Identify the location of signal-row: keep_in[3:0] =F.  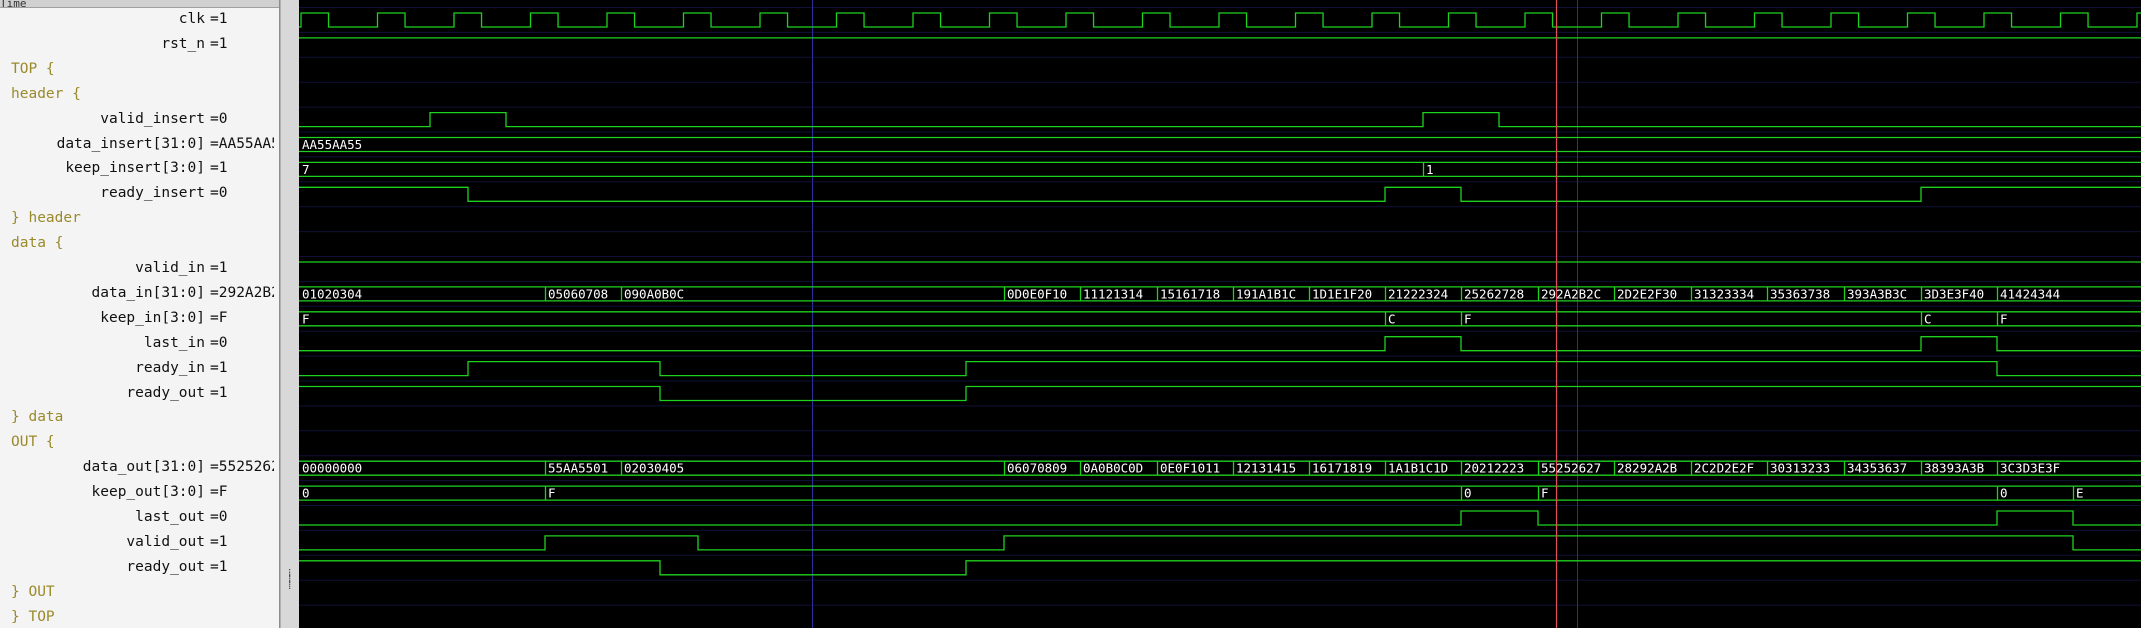
(137, 318).